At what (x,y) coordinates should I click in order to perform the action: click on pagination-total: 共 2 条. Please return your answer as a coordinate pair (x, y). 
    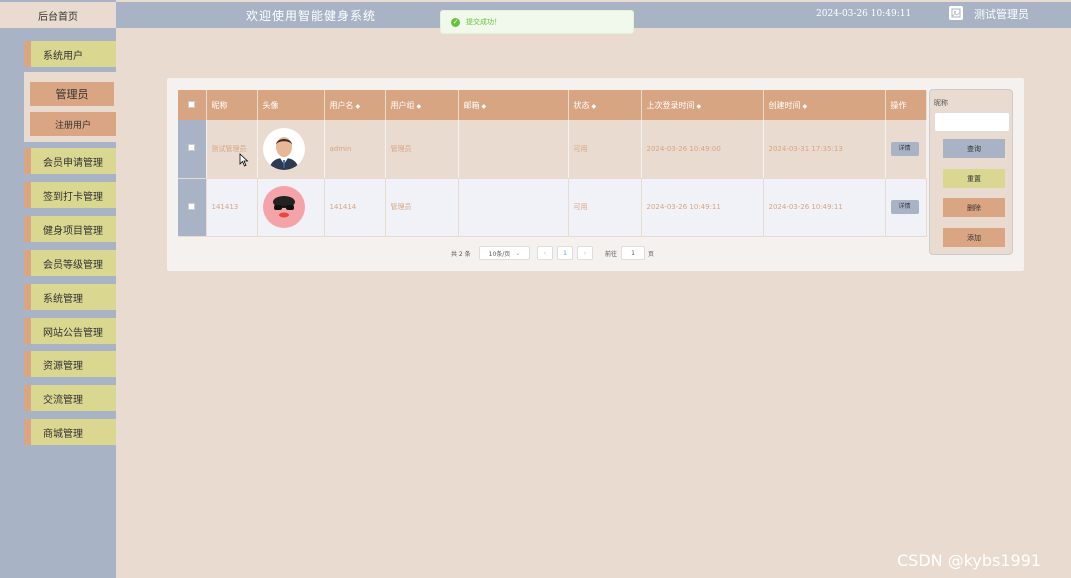
    Looking at the image, I should click on (461, 254).